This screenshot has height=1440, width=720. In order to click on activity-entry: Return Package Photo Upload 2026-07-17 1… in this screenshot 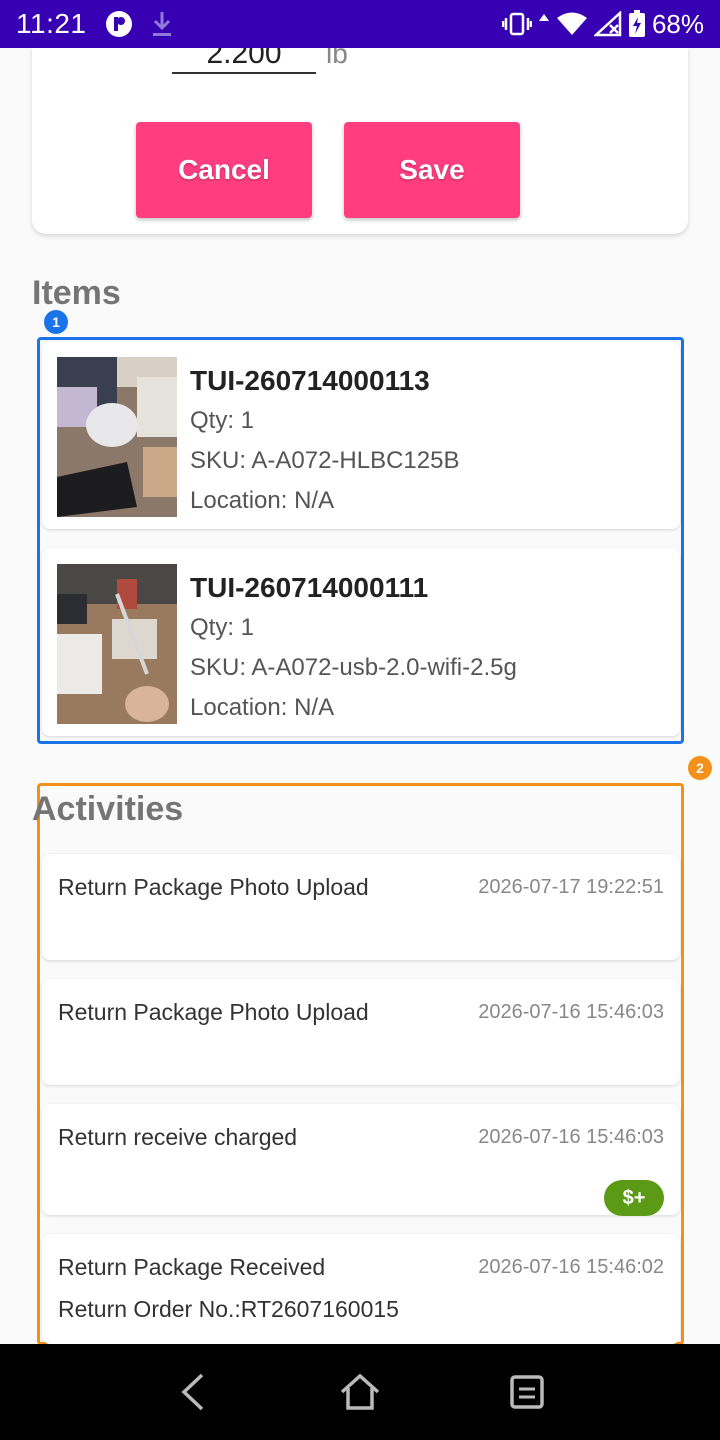, I will do `click(361, 907)`.